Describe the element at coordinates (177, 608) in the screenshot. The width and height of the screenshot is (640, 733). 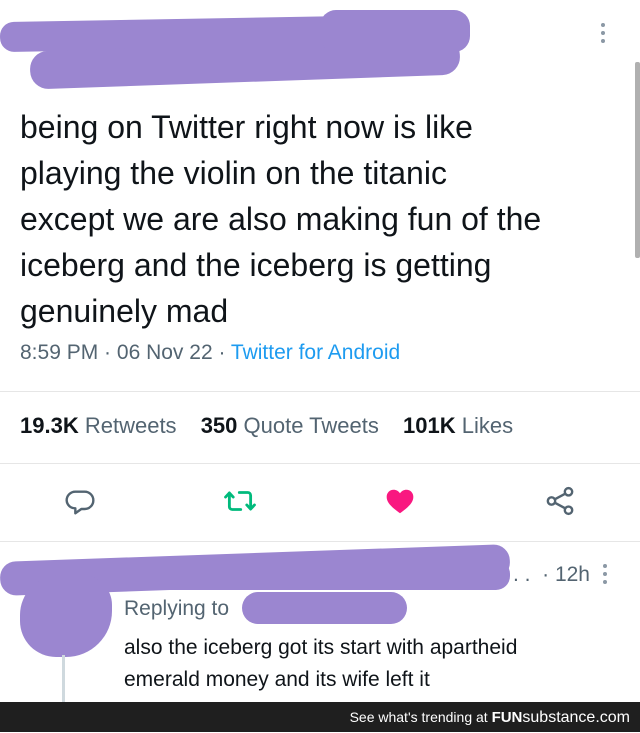
I see `replying-to-label: Replying to` at that location.